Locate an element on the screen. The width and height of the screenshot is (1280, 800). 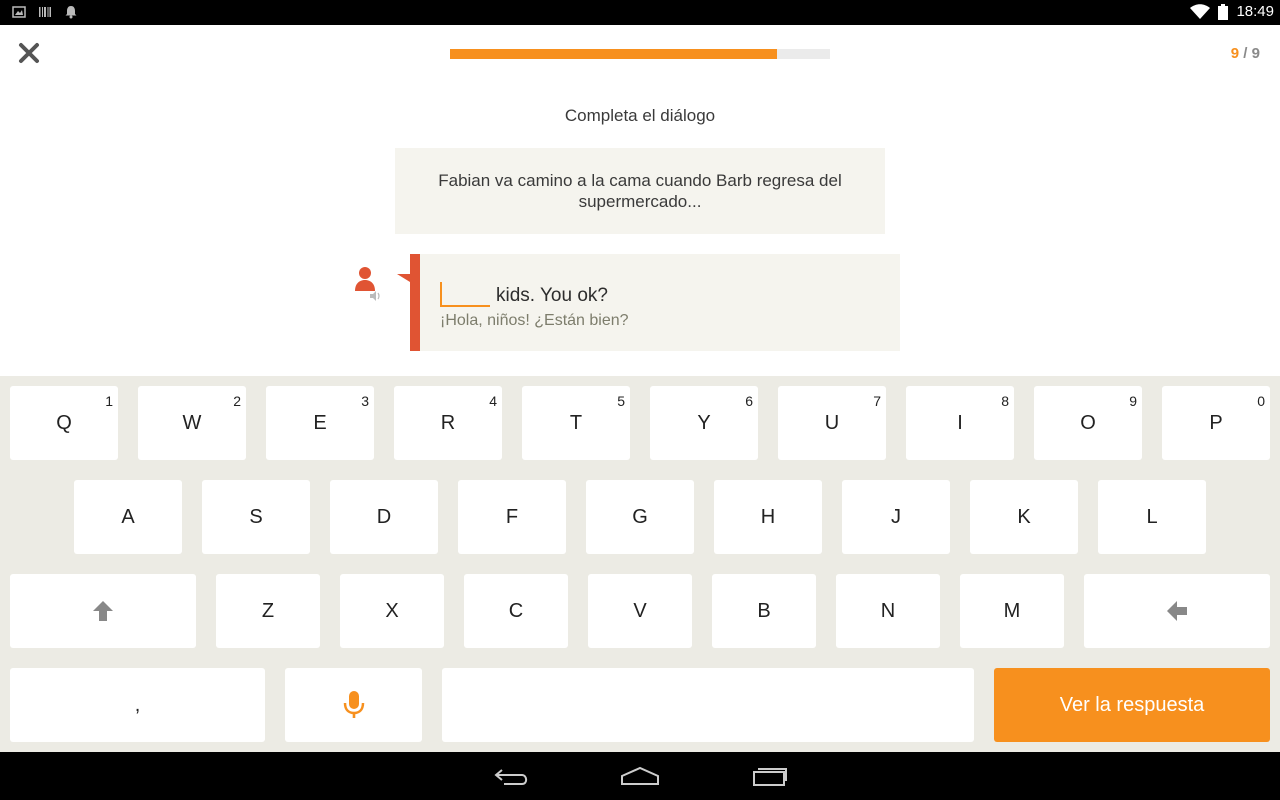
microphone-key is located at coordinates (353, 705).